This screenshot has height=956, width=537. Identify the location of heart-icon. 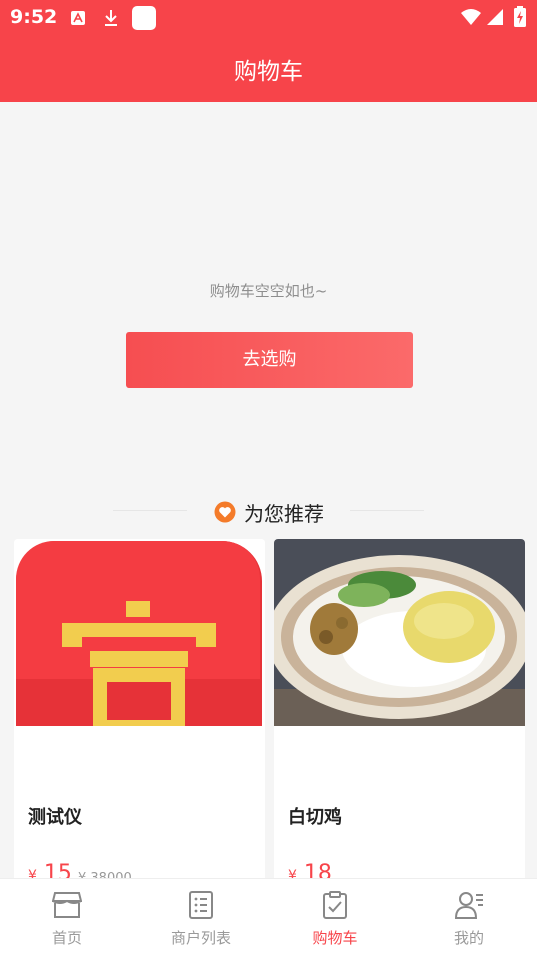
(225, 512).